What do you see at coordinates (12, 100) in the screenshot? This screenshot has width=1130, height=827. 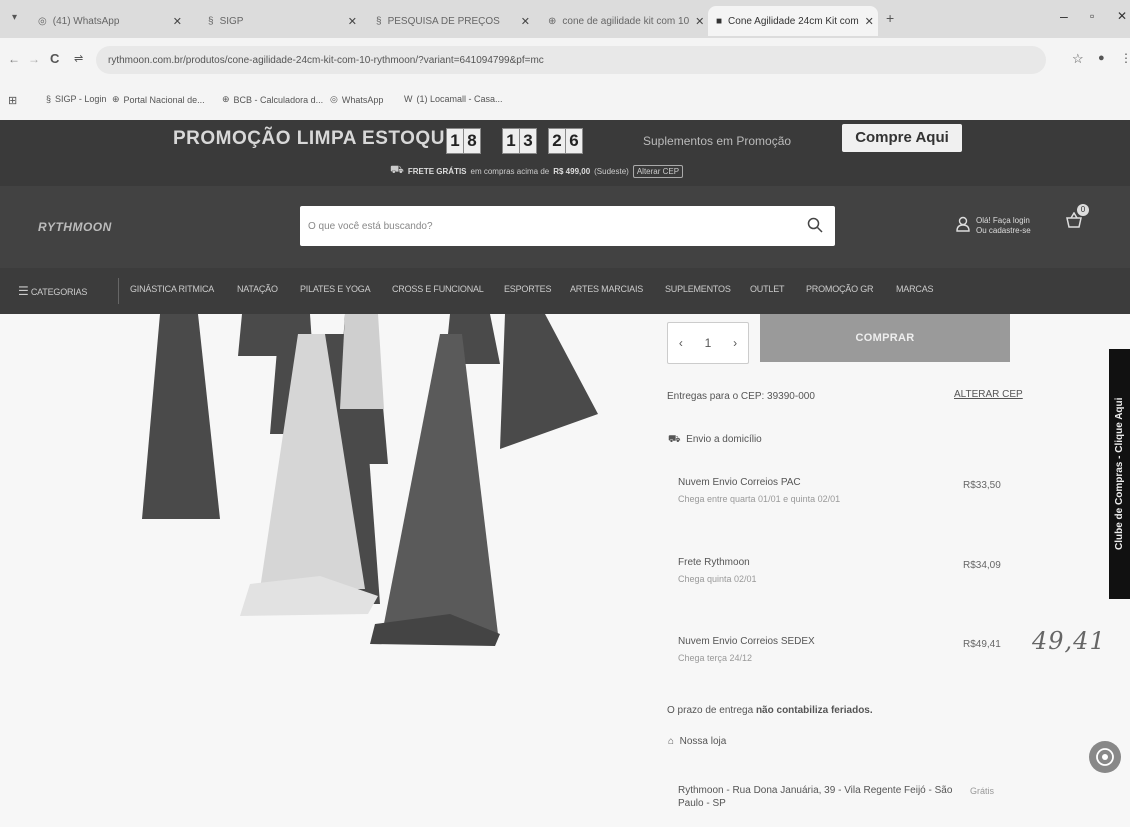 I see `apps-icon: ⊞` at bounding box center [12, 100].